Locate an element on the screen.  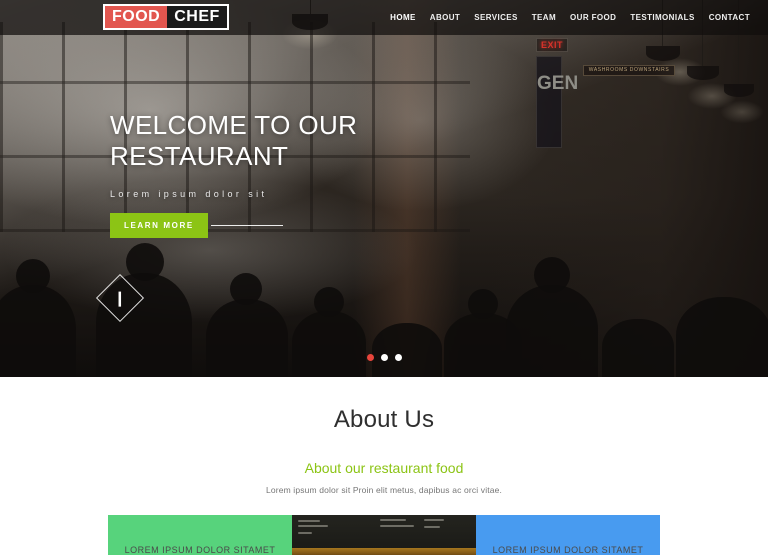
chalkboard-menu-decoration is located at coordinates (384, 531).